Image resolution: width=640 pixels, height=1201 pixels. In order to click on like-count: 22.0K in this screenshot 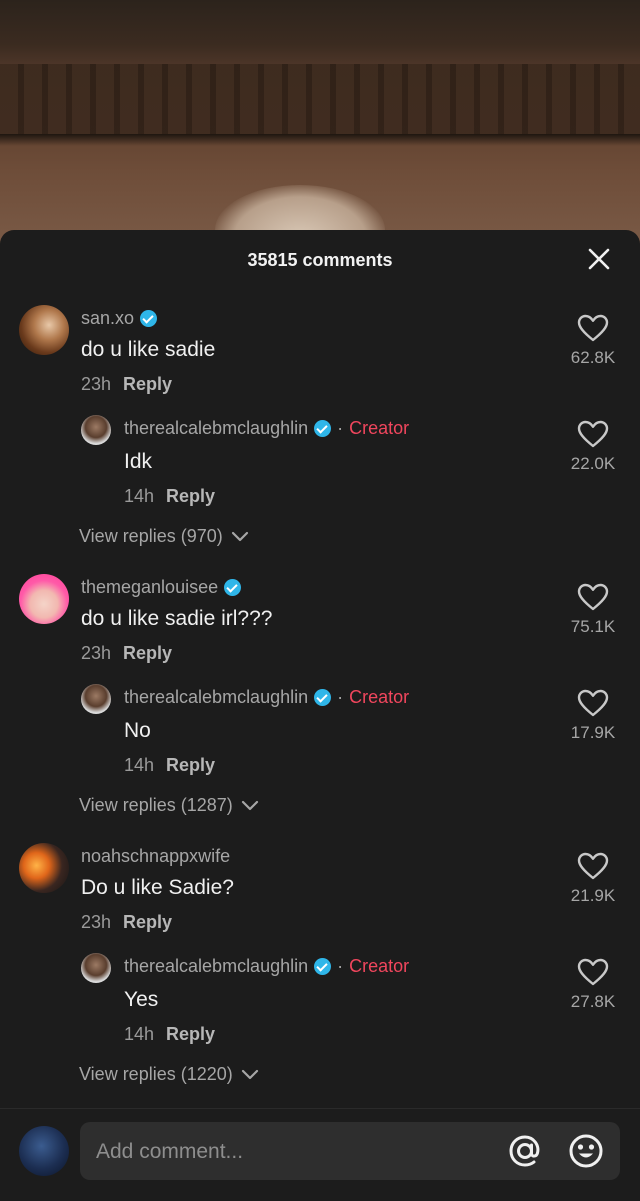, I will do `click(593, 463)`.